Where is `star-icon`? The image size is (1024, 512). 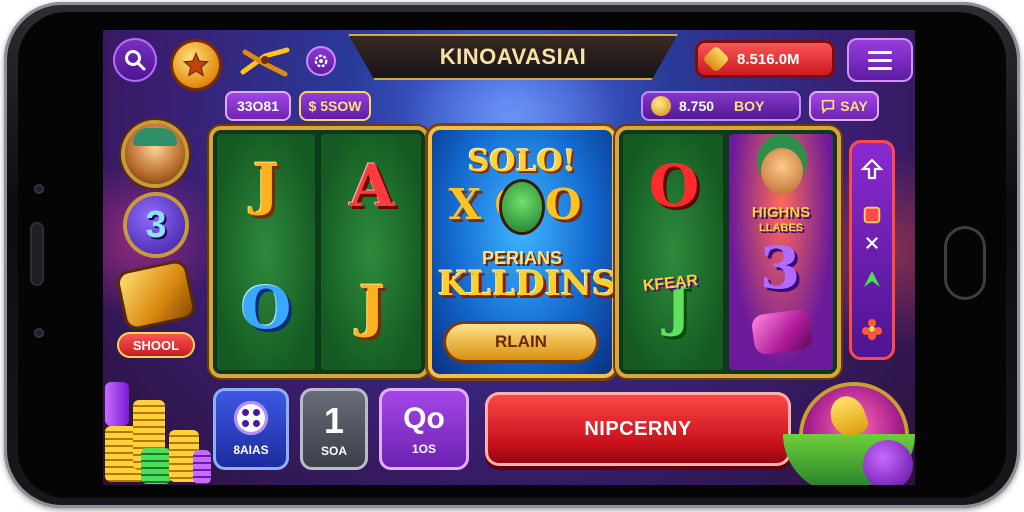 star-icon is located at coordinates (196, 64).